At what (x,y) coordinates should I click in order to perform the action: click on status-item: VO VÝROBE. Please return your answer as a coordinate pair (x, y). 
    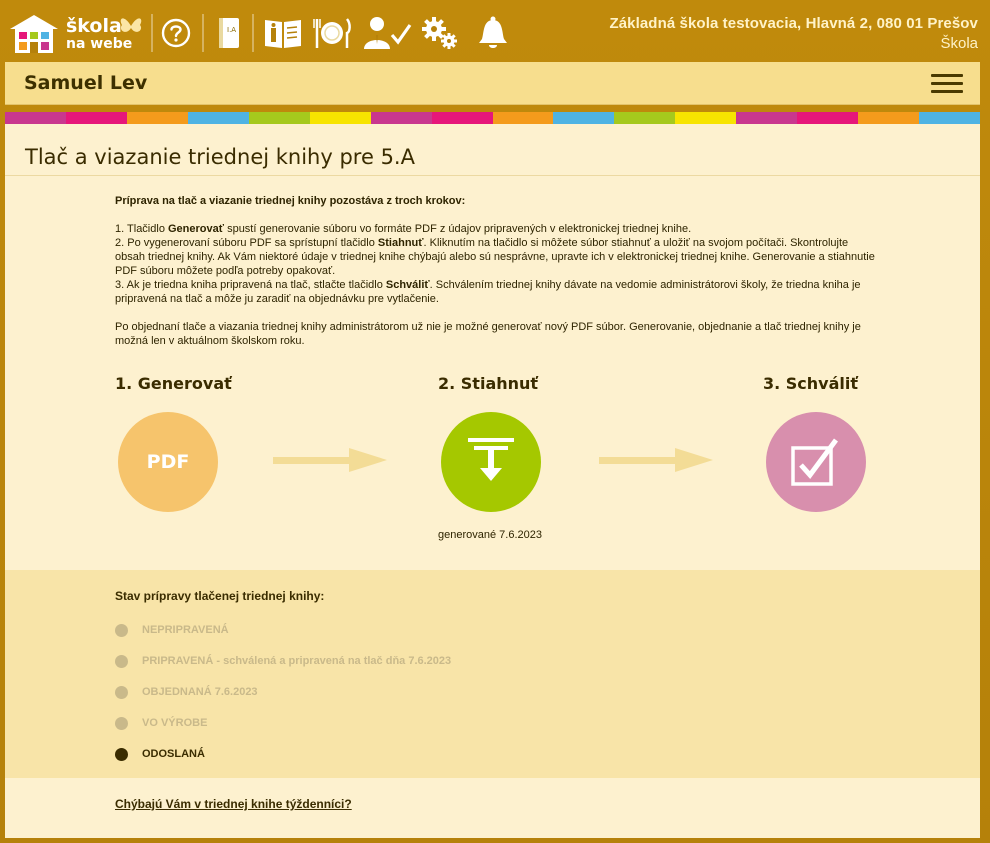
    Looking at the image, I should click on (161, 723).